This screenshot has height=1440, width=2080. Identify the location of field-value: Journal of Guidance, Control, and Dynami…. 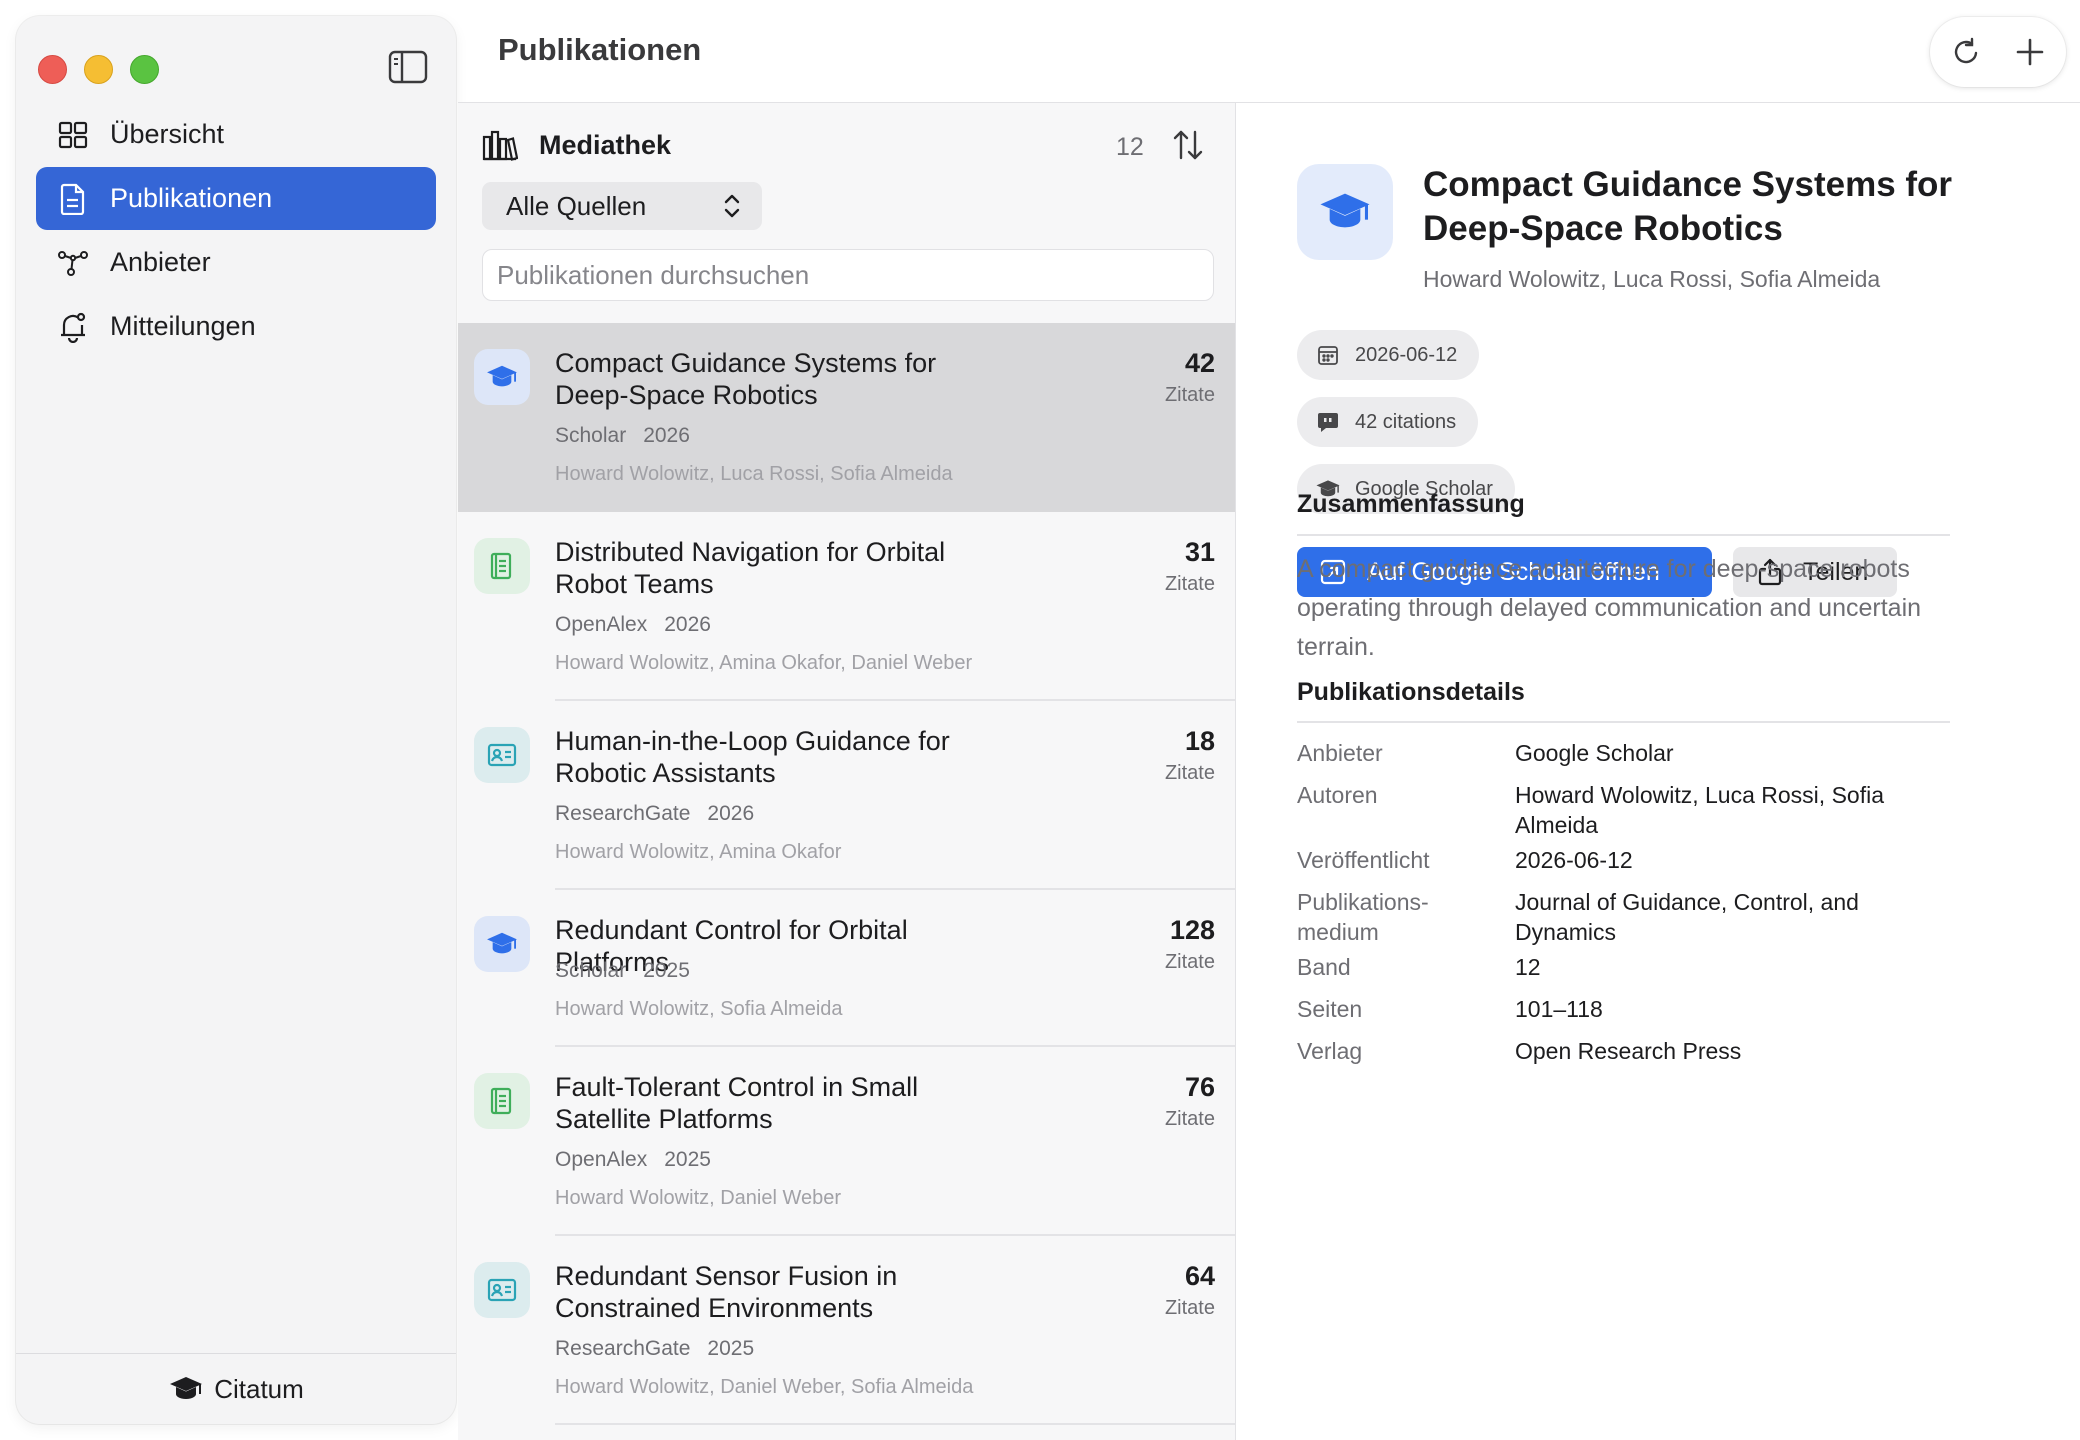
(1687, 917).